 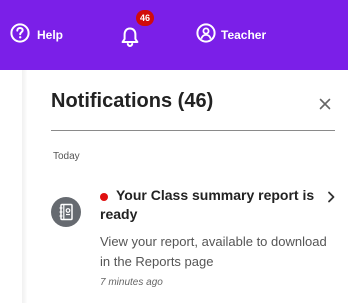 I want to click on close-icon, so click(x=325, y=107).